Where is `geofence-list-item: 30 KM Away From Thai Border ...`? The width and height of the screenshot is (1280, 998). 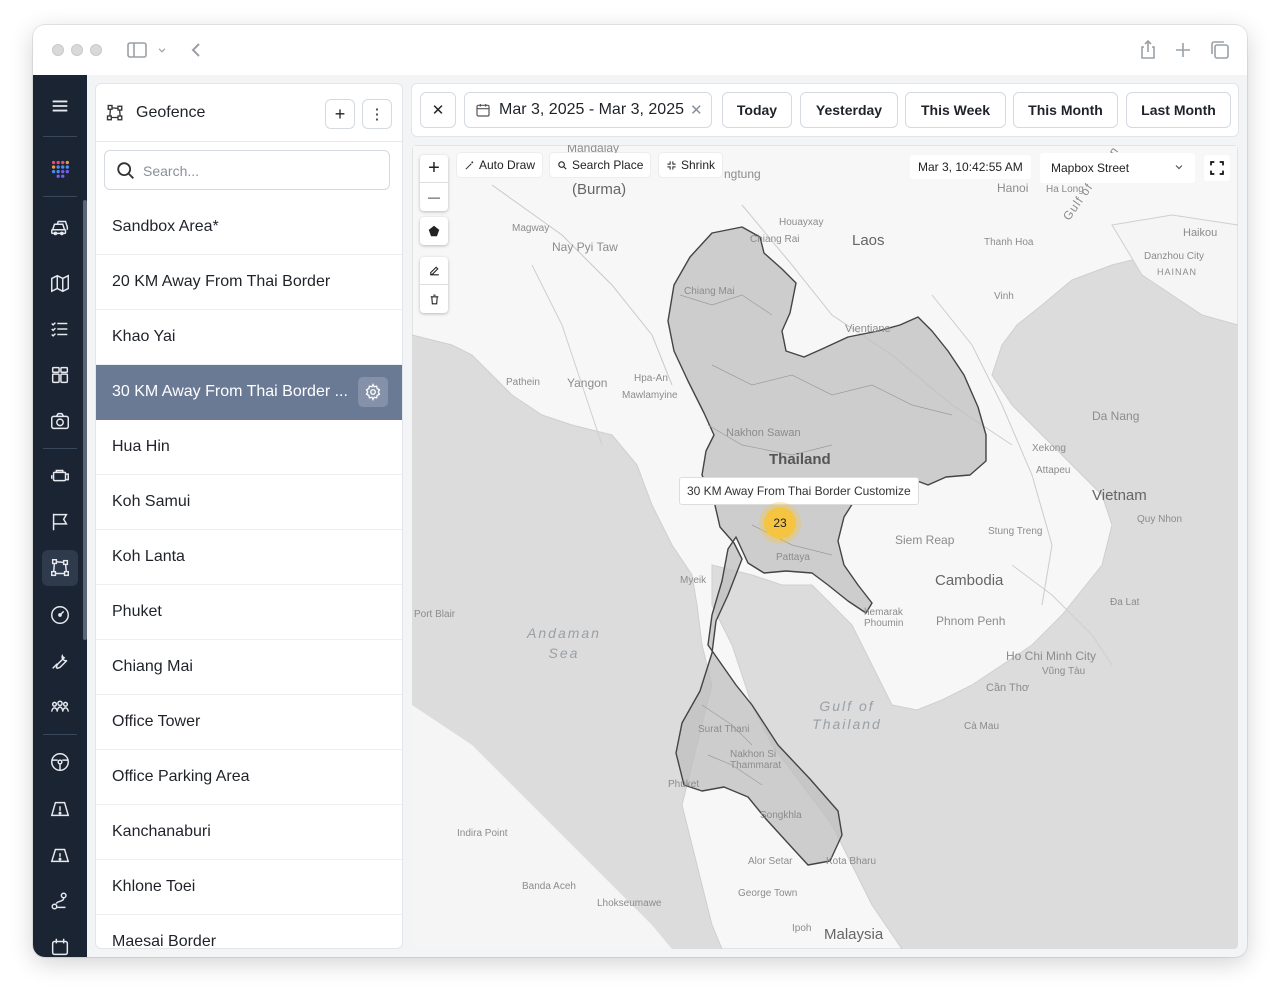 geofence-list-item: 30 KM Away From Thai Border ... is located at coordinates (249, 392).